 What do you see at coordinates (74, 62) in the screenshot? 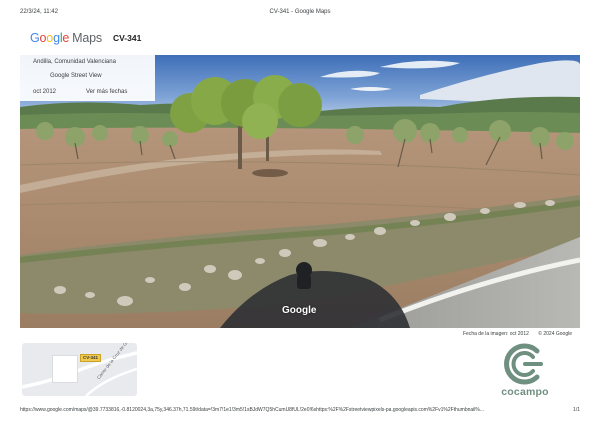
I see `location-label: Andilla, Comunidad Valenciana` at bounding box center [74, 62].